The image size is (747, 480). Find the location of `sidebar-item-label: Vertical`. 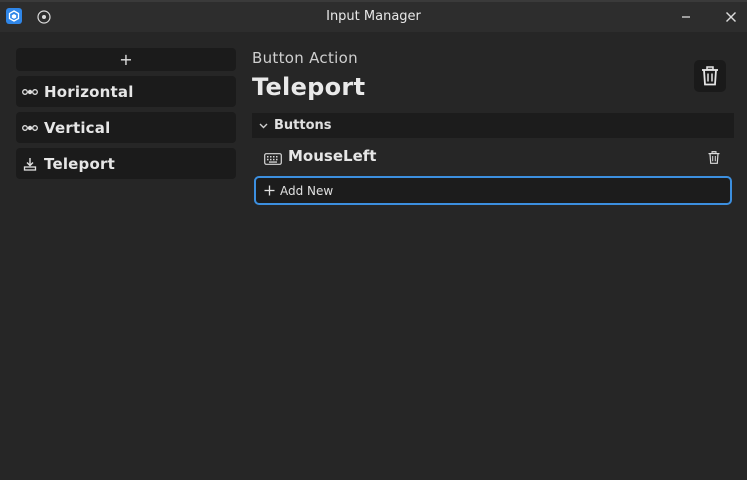

sidebar-item-label: Vertical is located at coordinates (77, 127).